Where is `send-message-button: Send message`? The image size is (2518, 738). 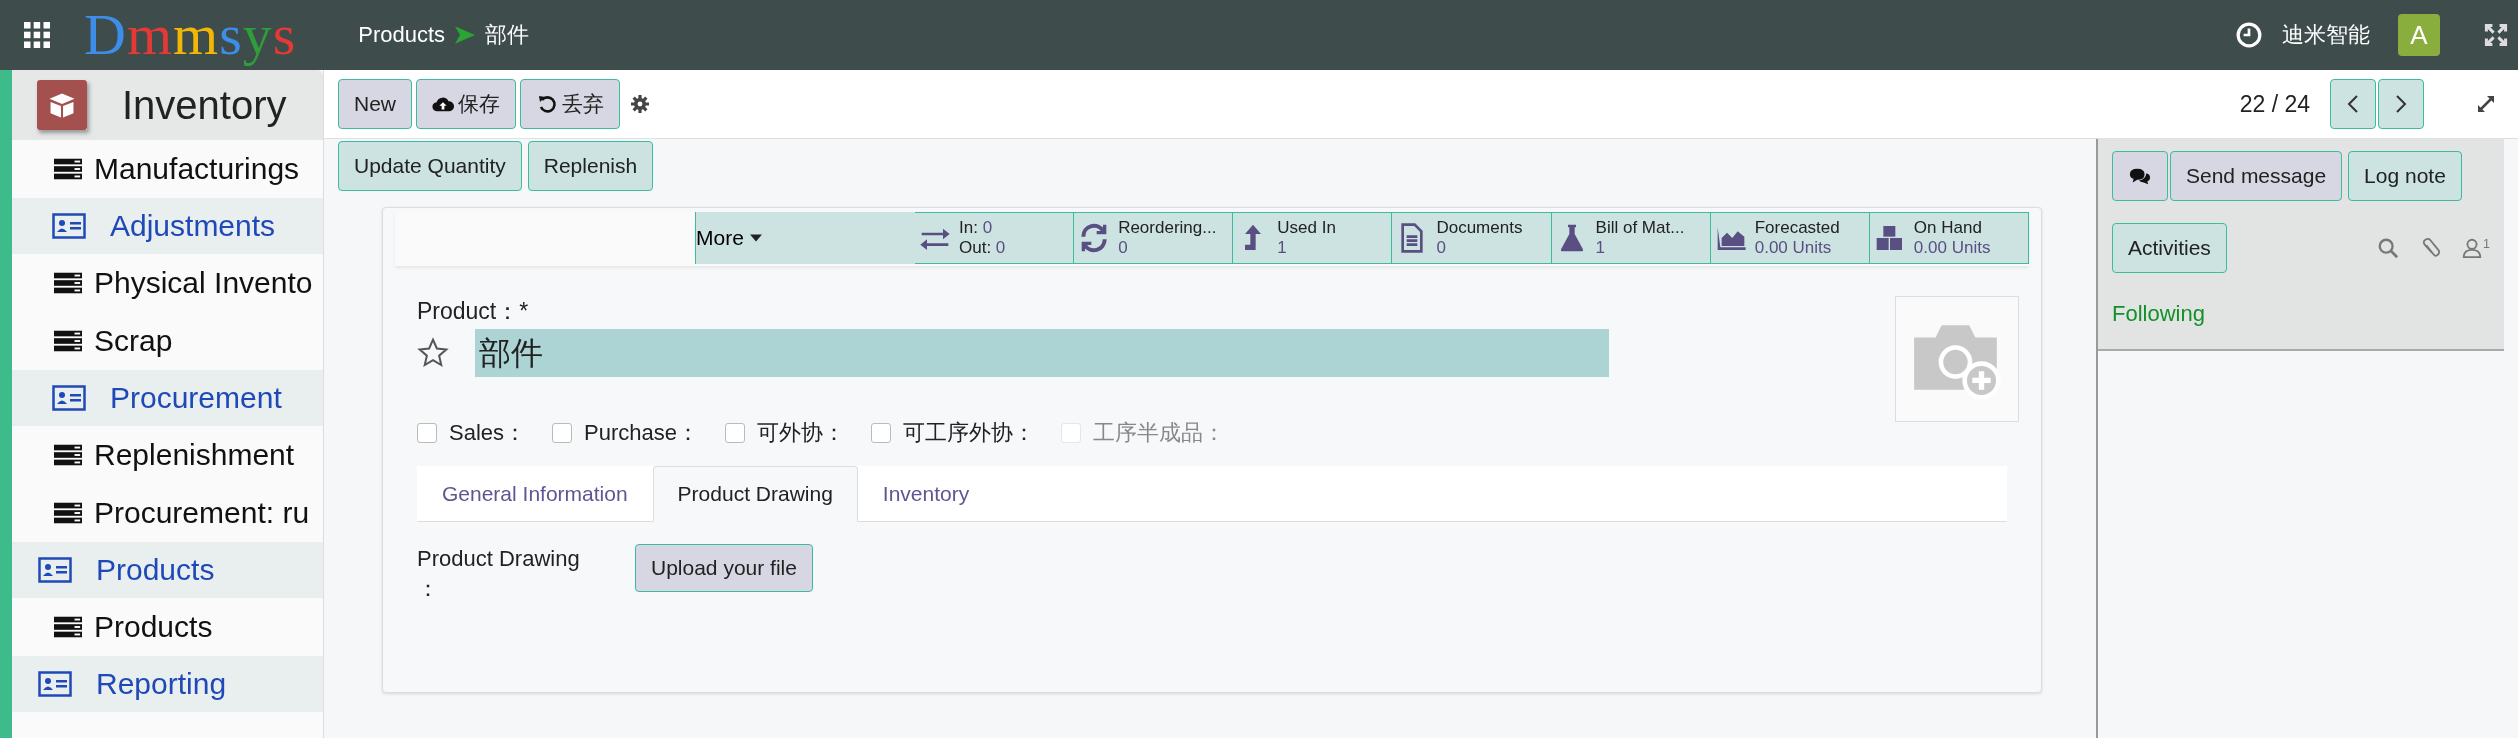 send-message-button: Send message is located at coordinates (2256, 176).